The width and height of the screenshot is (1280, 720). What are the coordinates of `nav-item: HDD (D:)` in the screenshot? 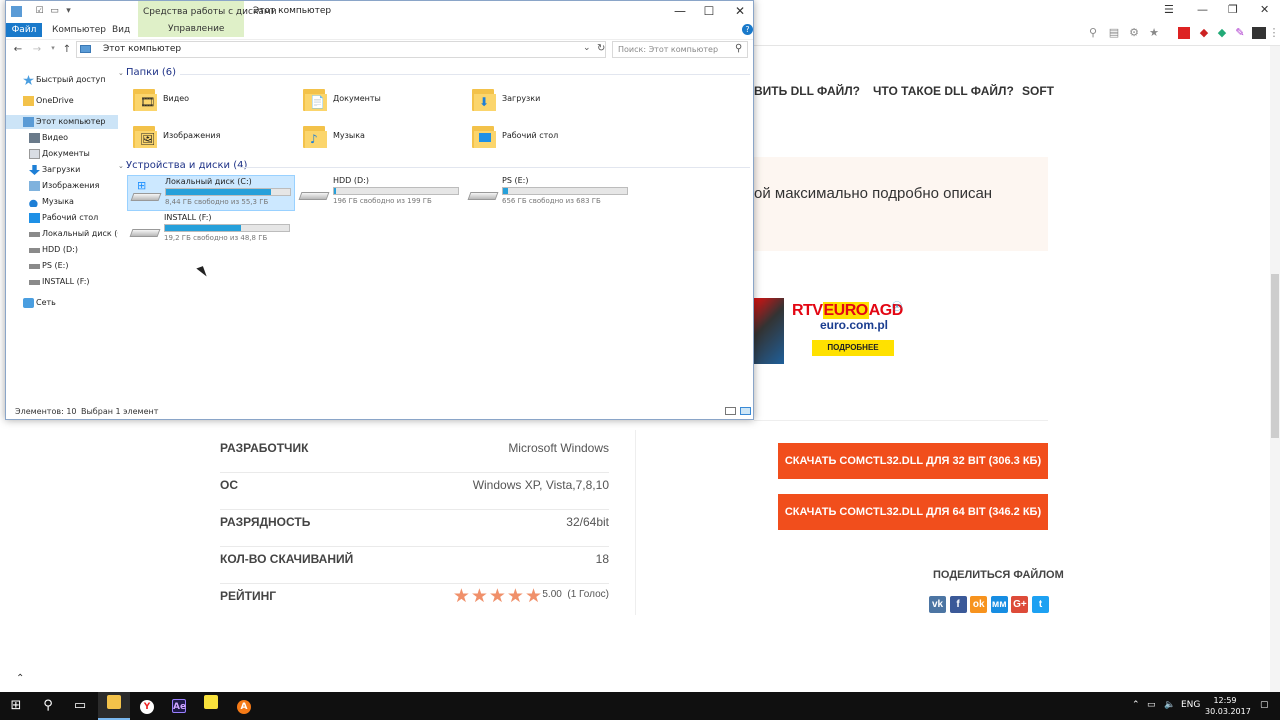 It's located at (62, 250).